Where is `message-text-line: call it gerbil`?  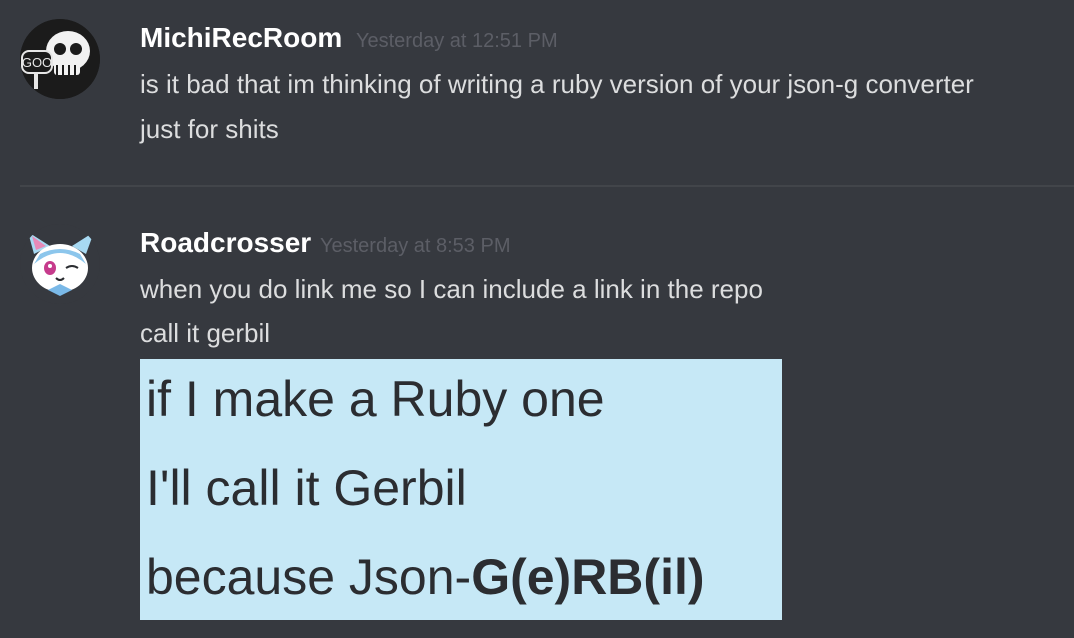
message-text-line: call it gerbil is located at coordinates (205, 333).